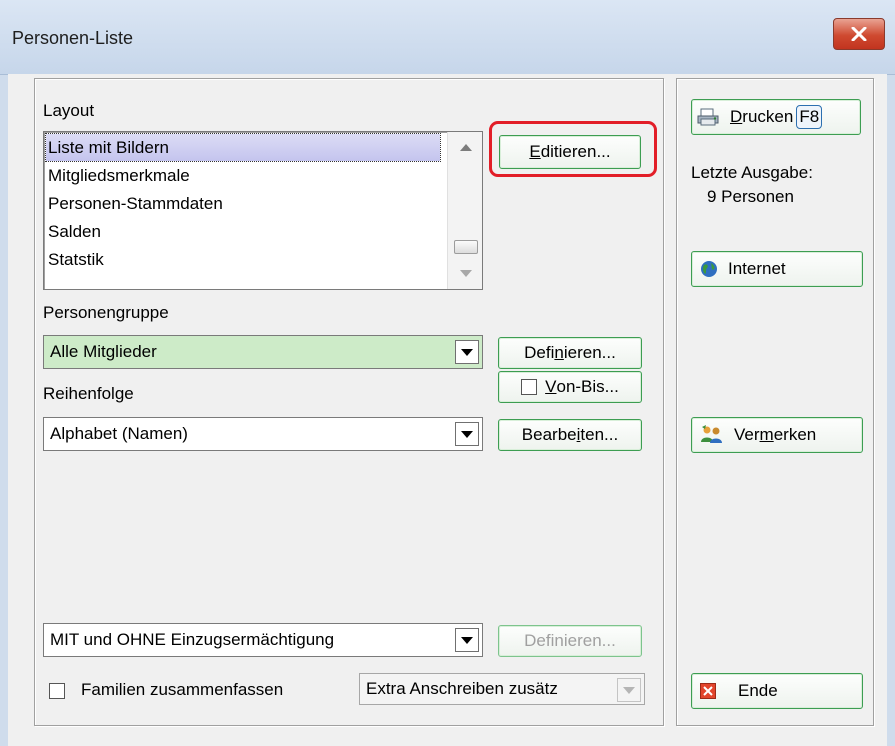 The width and height of the screenshot is (895, 746). Describe the element at coordinates (462, 688) in the screenshot. I see `extra-value: Extra Anschreiben zusätz` at that location.